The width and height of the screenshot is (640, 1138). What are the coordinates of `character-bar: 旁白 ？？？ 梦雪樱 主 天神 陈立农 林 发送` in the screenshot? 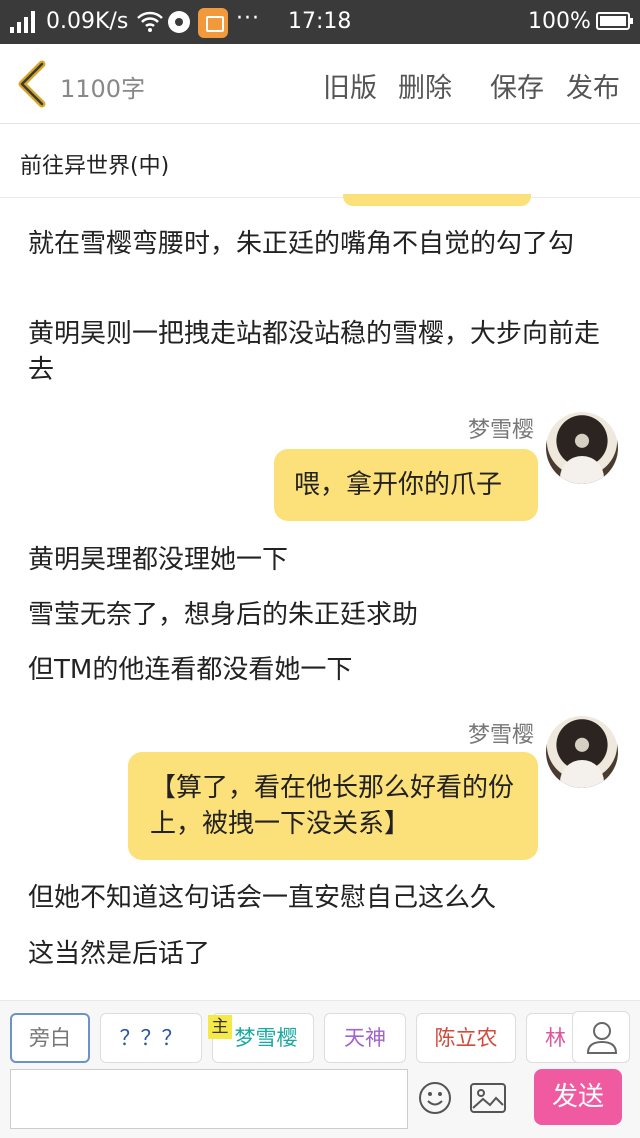 It's located at (320, 1069).